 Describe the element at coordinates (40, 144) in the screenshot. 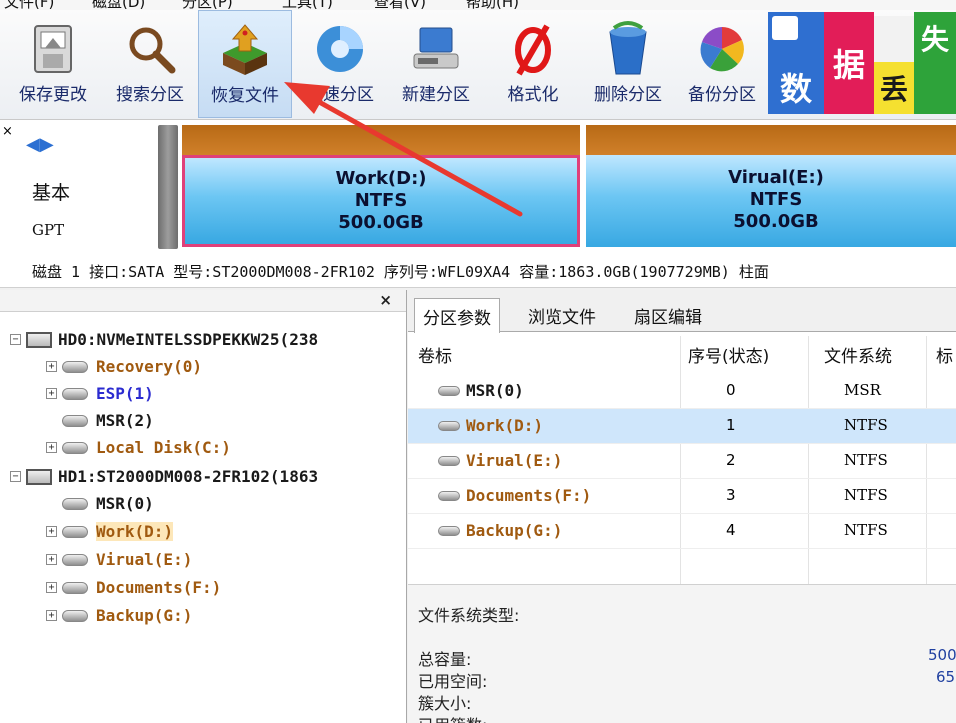

I see `disk-nav-arrows: ◀▶` at that location.